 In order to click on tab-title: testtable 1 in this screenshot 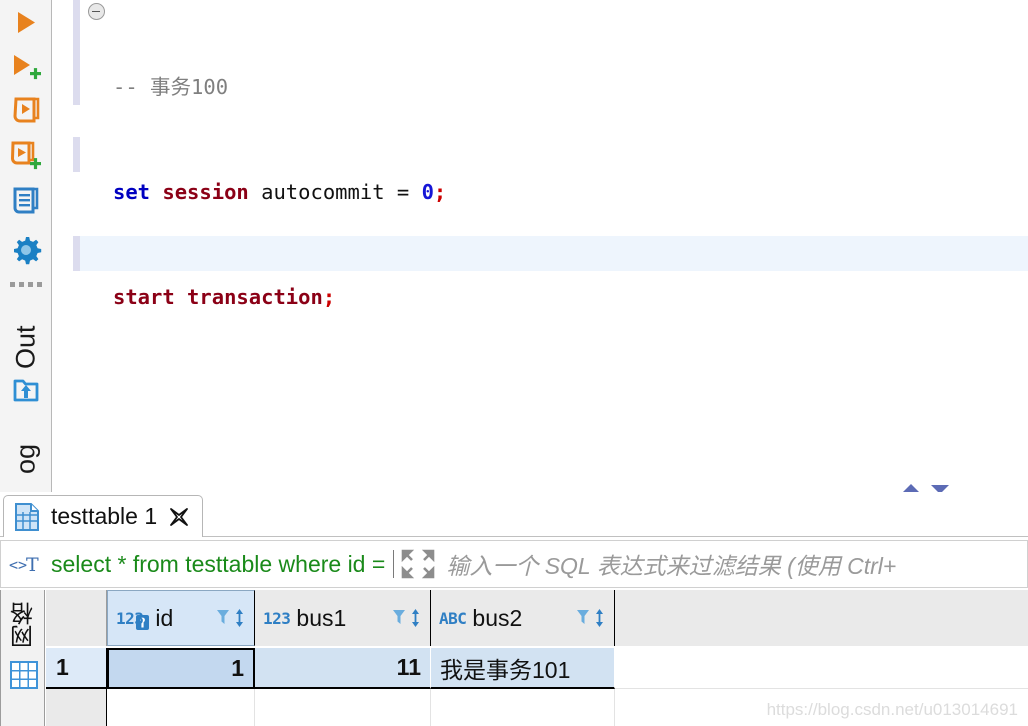, I will do `click(104, 516)`.